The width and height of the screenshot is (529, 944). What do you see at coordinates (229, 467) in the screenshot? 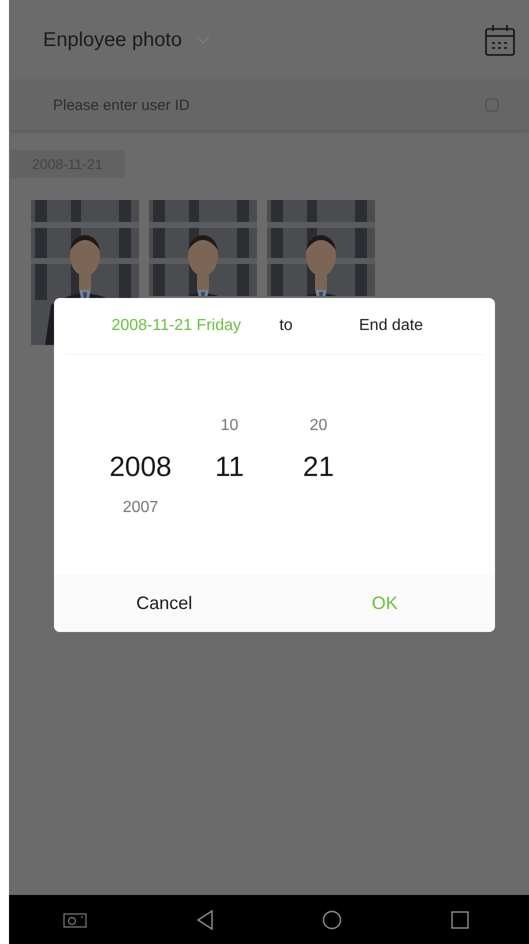
I see `wheel-item: 11` at bounding box center [229, 467].